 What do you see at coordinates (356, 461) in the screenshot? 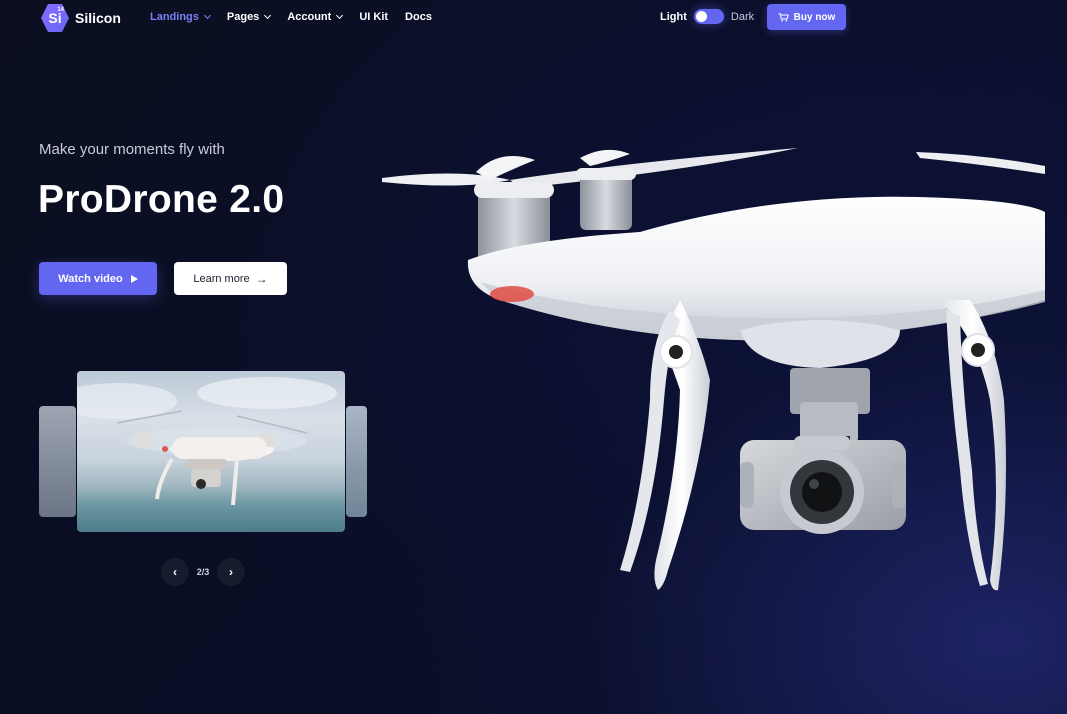
I see `slide-next-preview` at bounding box center [356, 461].